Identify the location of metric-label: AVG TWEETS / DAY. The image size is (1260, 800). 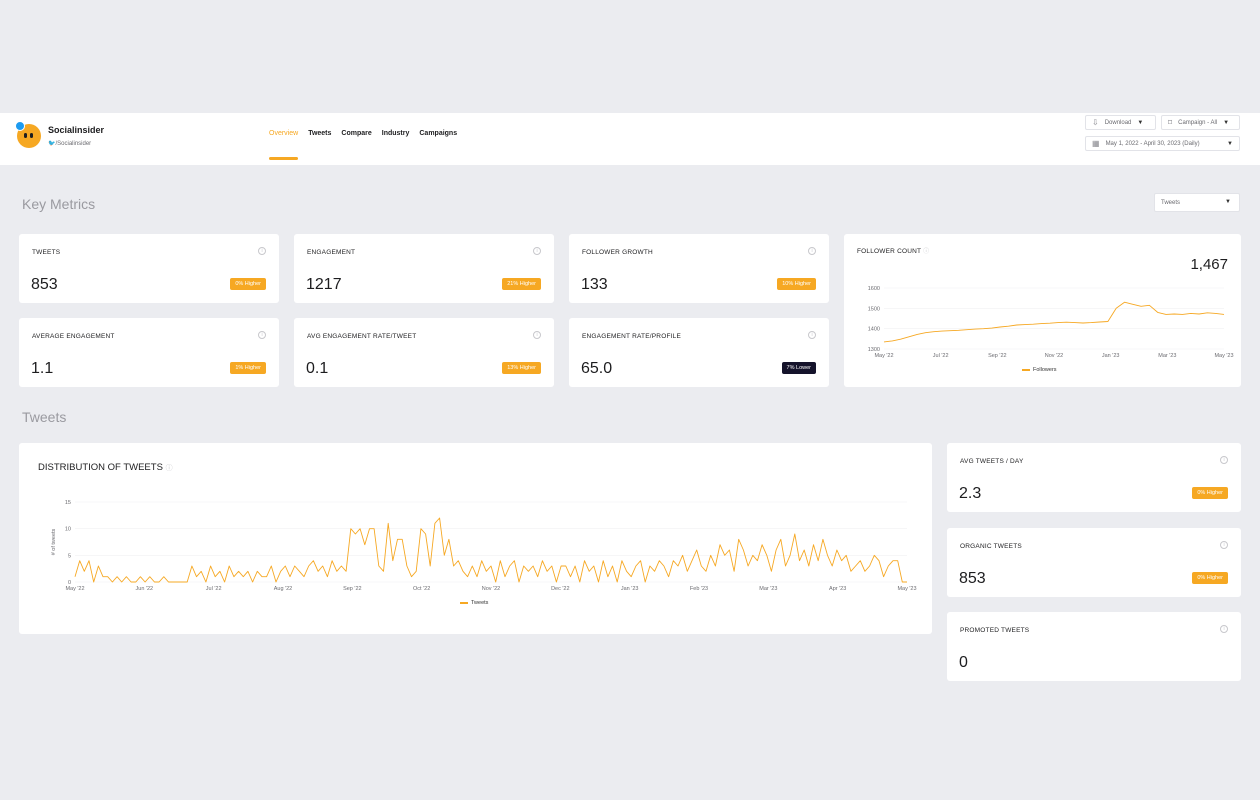
(992, 461).